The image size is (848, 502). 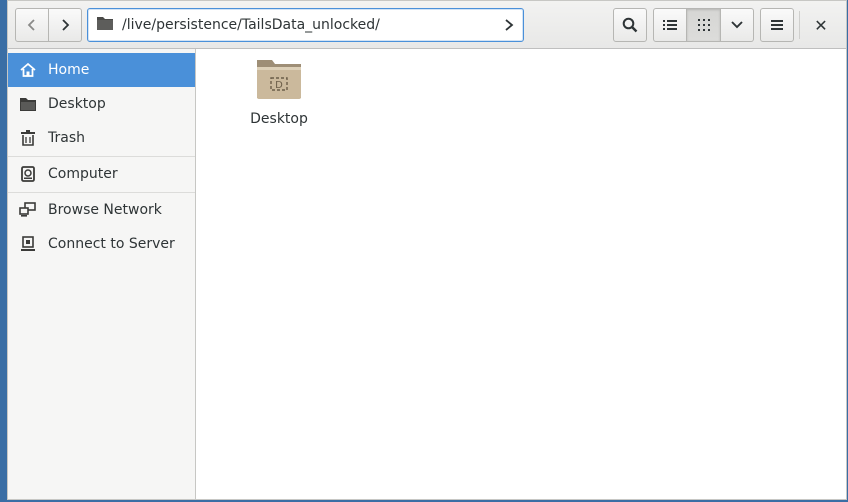 I want to click on server-icon, so click(x=28, y=244).